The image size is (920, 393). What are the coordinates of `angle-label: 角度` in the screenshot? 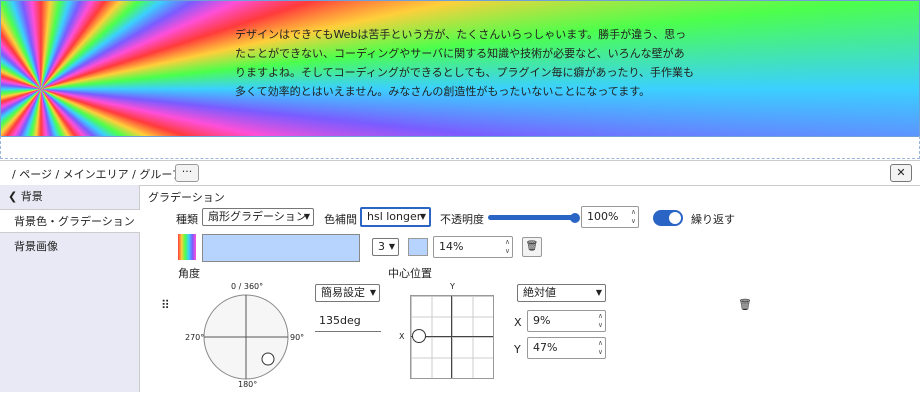 It's located at (189, 273).